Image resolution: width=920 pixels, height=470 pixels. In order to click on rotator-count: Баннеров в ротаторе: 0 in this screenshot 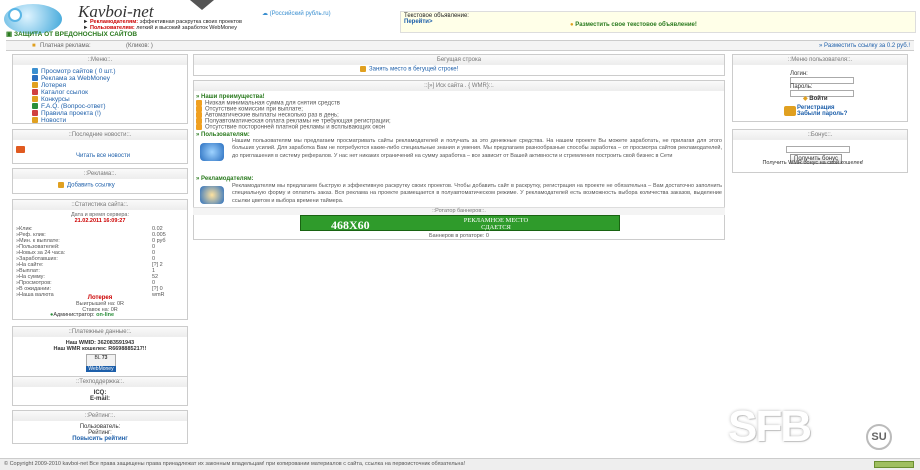, I will do `click(459, 236)`.